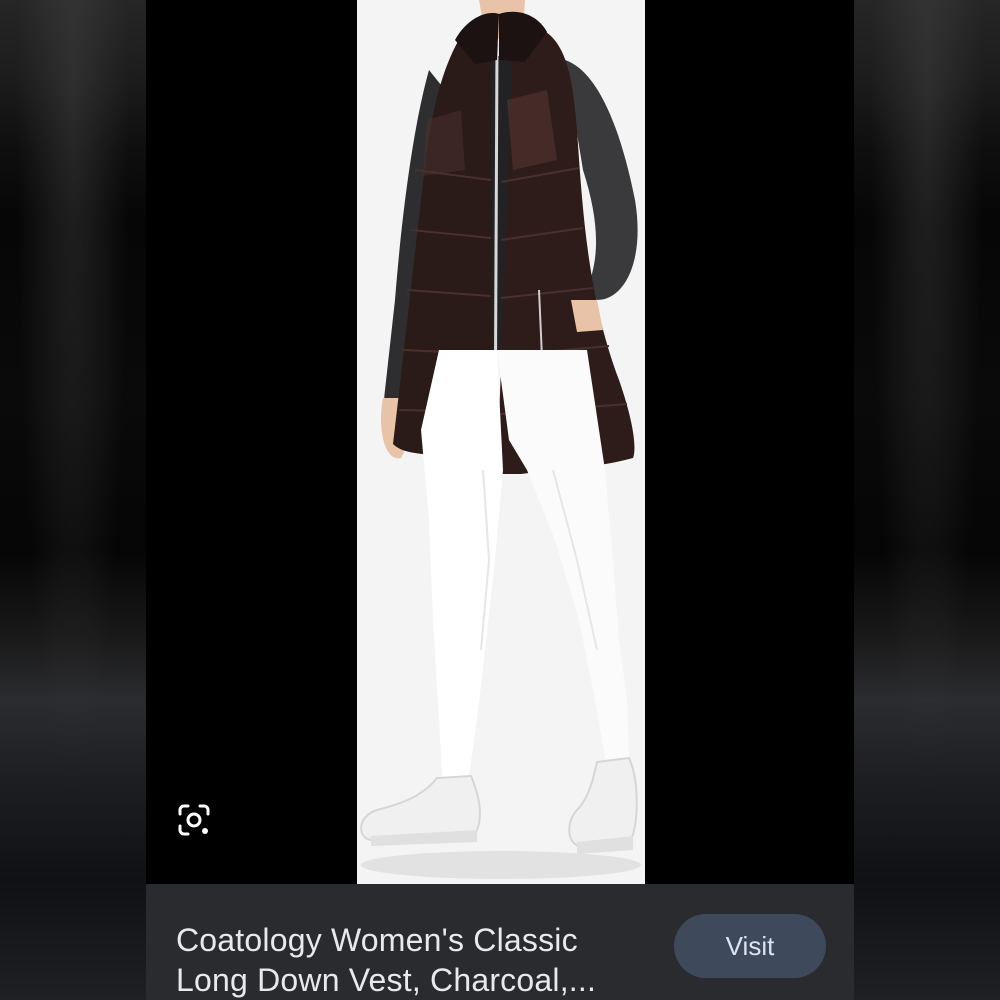 This screenshot has width=1000, height=1000. What do you see at coordinates (927, 500) in the screenshot?
I see `blurred-backdrop-right` at bounding box center [927, 500].